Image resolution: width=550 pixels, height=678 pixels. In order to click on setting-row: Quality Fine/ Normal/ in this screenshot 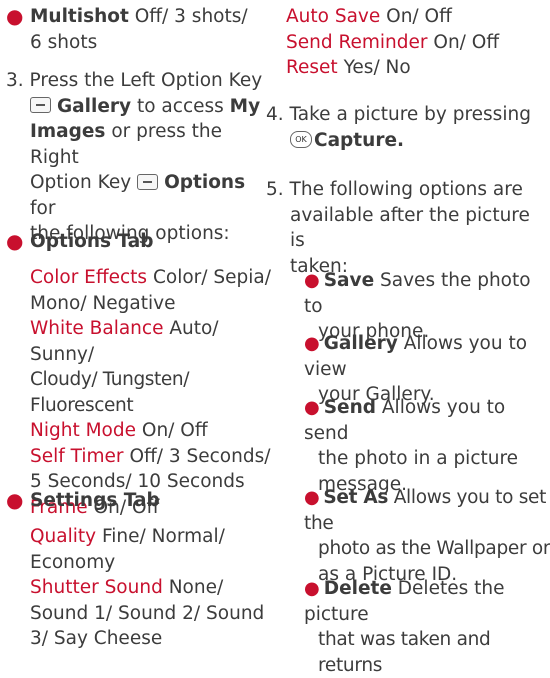, I will do `click(127, 536)`.